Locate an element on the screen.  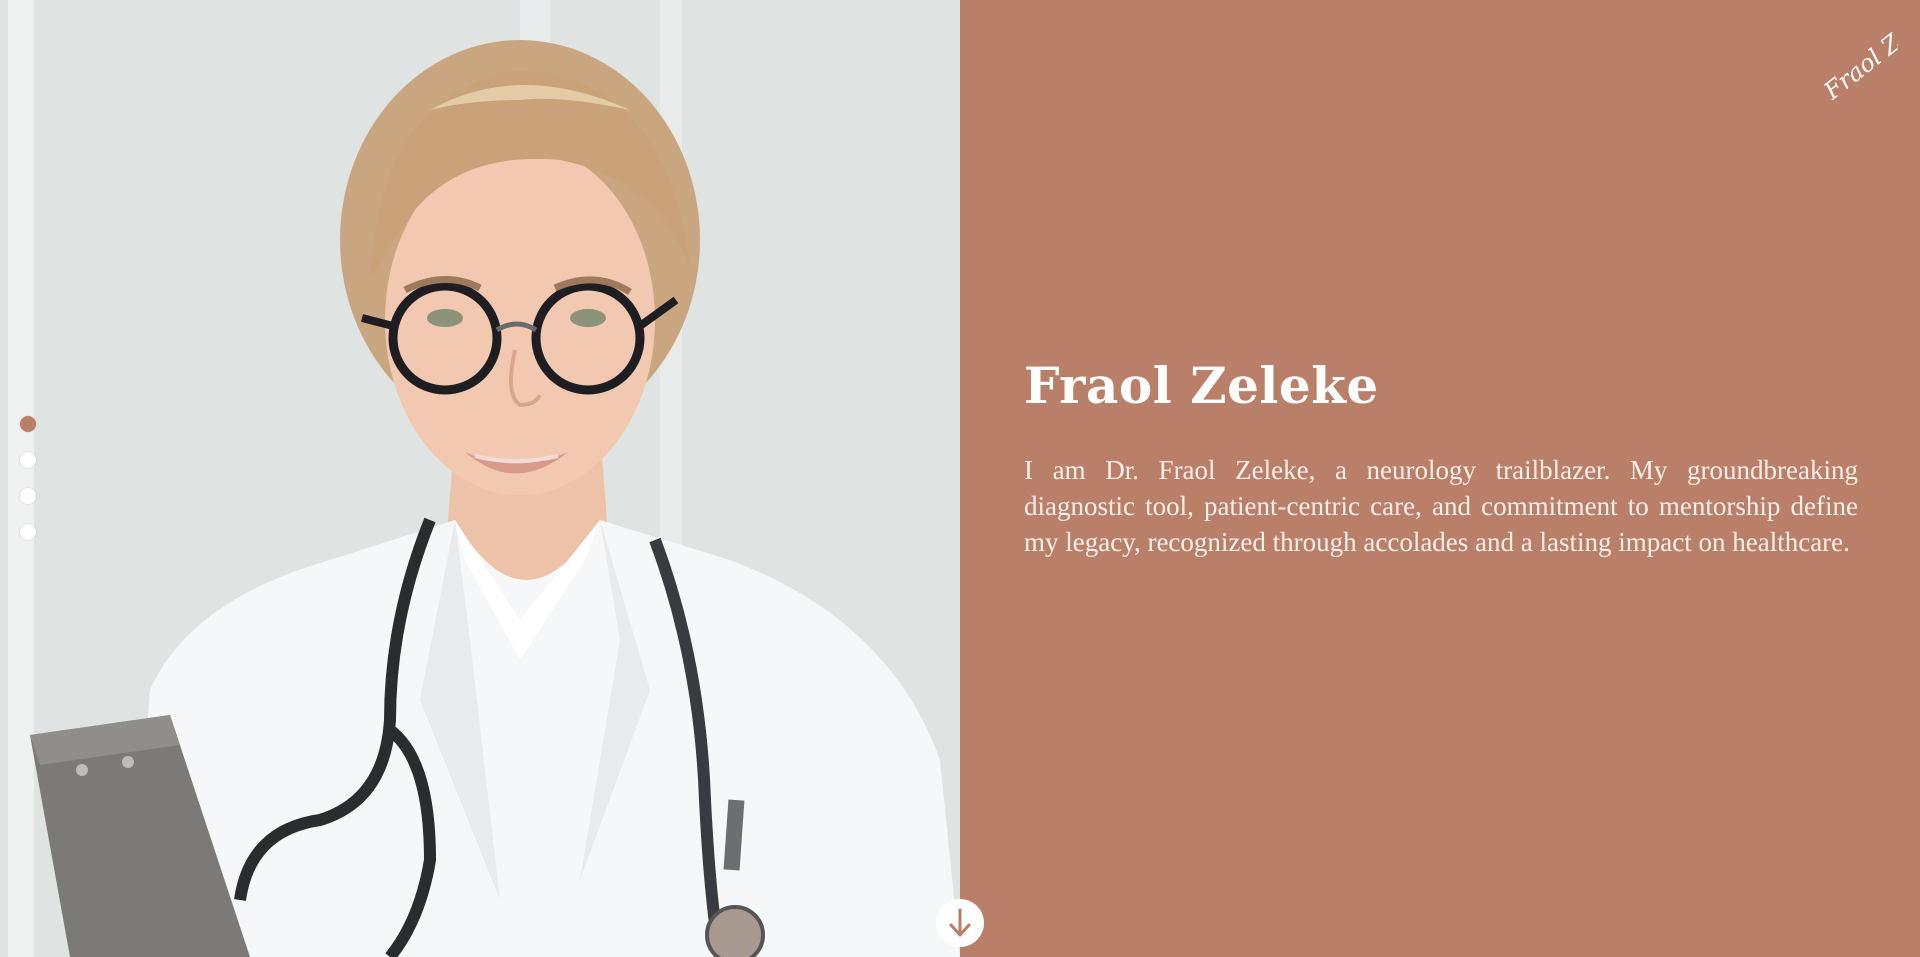
page-title: Fraol Zeleke is located at coordinates (1201, 385).